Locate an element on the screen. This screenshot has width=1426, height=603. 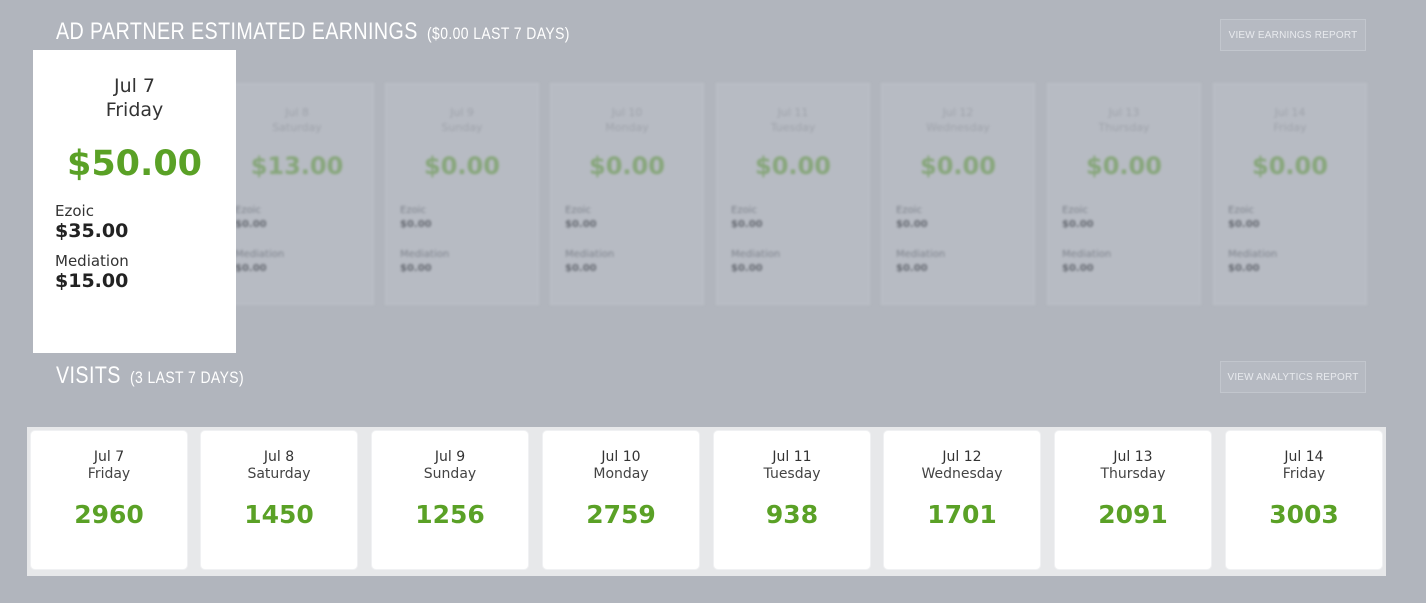
focused-card-weekday: Friday is located at coordinates (134, 110).